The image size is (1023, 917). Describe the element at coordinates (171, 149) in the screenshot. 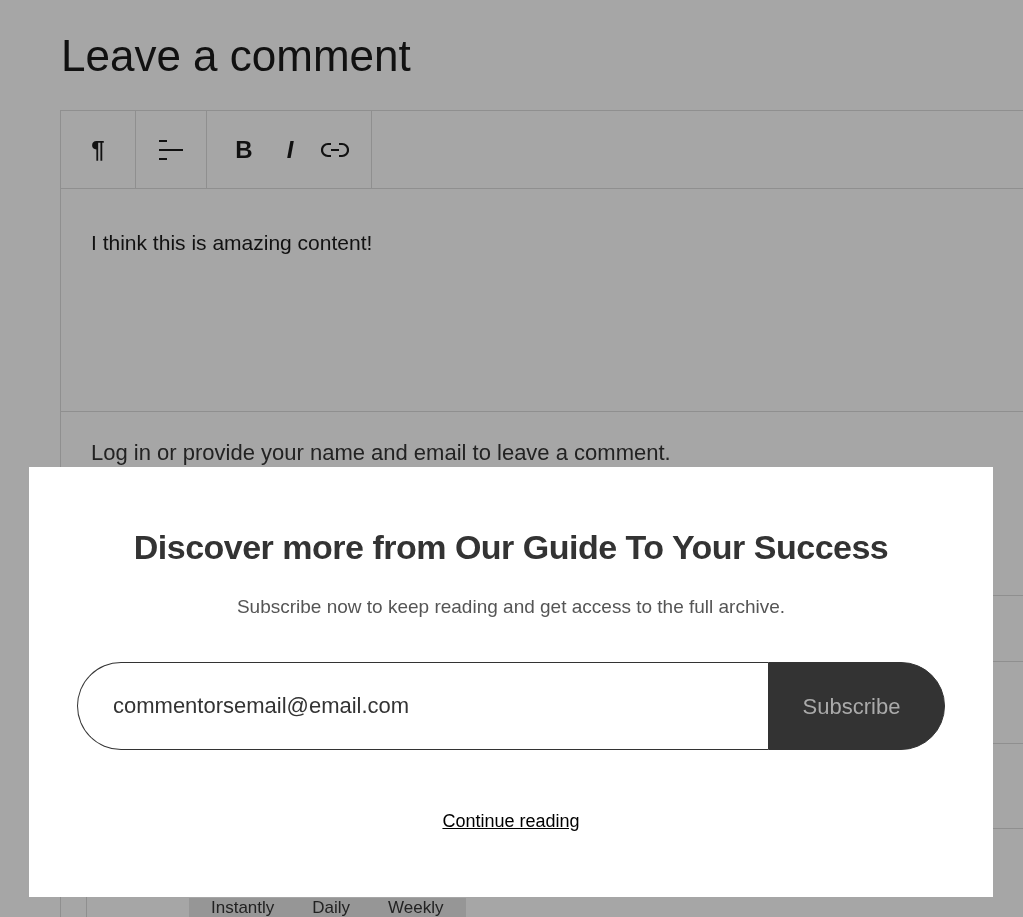

I see `align-icon` at that location.